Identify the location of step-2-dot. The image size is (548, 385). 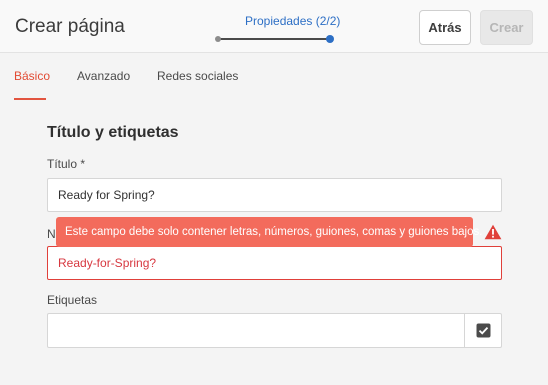
(330, 39).